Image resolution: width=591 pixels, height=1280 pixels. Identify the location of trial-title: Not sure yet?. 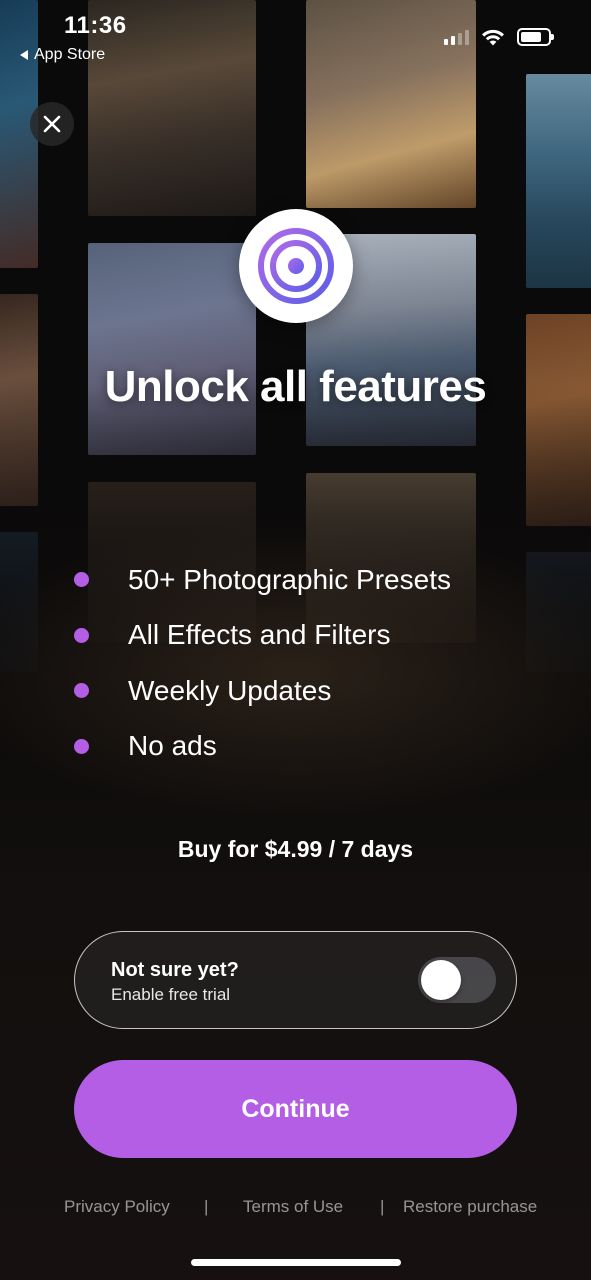
(175, 970).